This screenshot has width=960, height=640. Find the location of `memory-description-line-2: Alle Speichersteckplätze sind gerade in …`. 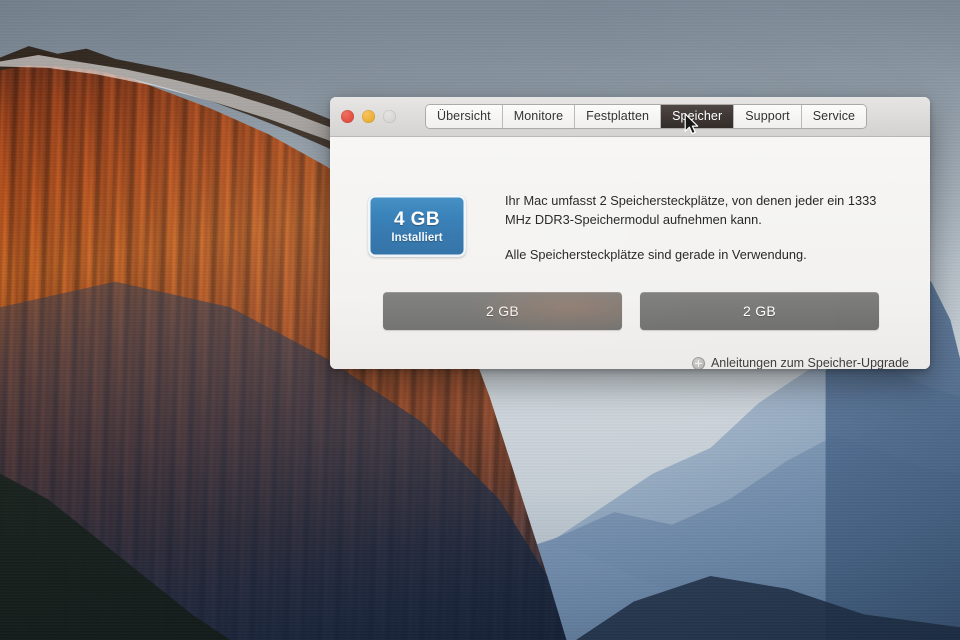

memory-description-line-2: Alle Speichersteckplätze sind gerade in … is located at coordinates (656, 254).